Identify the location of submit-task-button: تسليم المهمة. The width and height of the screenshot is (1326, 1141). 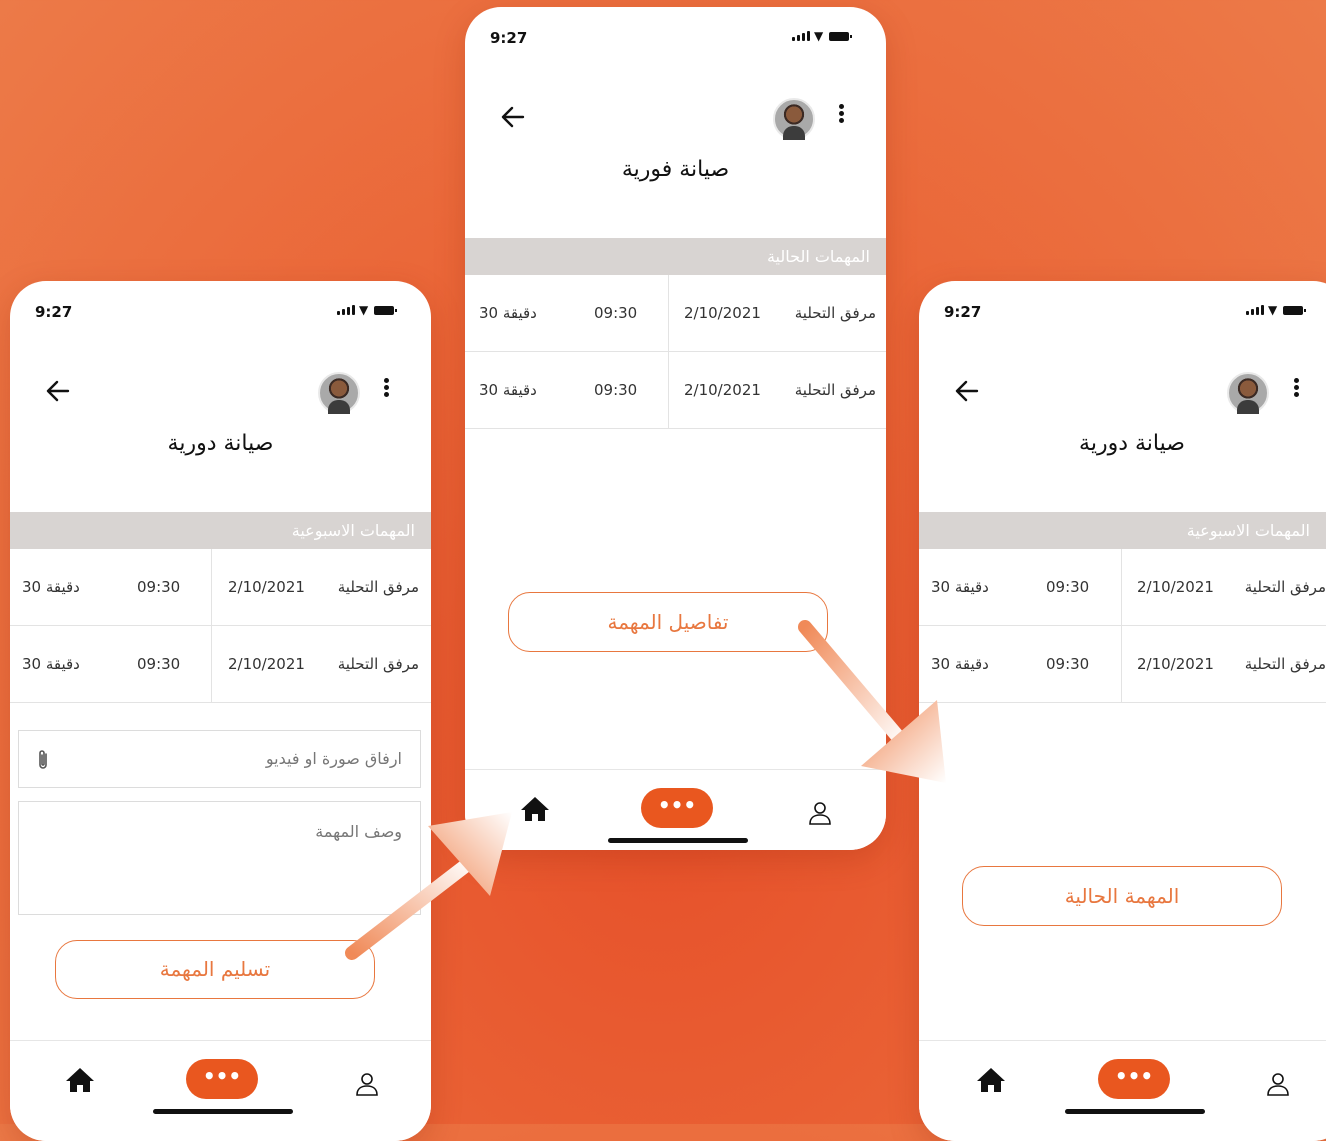
(215, 969).